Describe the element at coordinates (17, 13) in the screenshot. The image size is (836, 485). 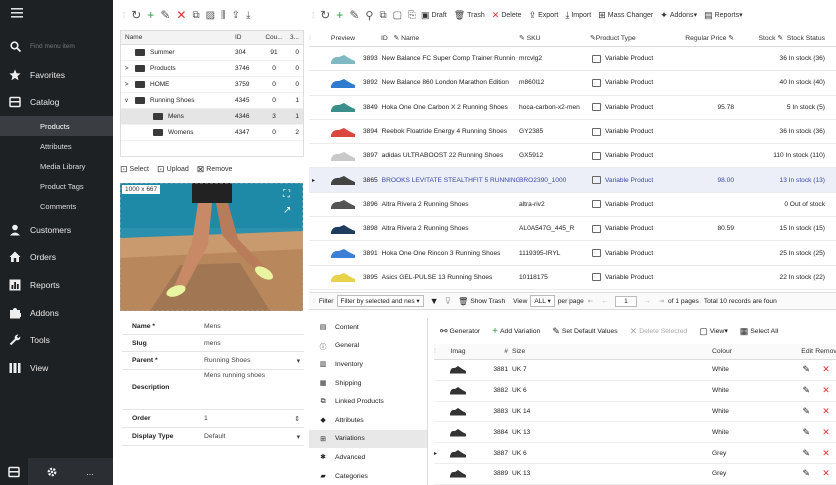
I see `menu-icon` at that location.